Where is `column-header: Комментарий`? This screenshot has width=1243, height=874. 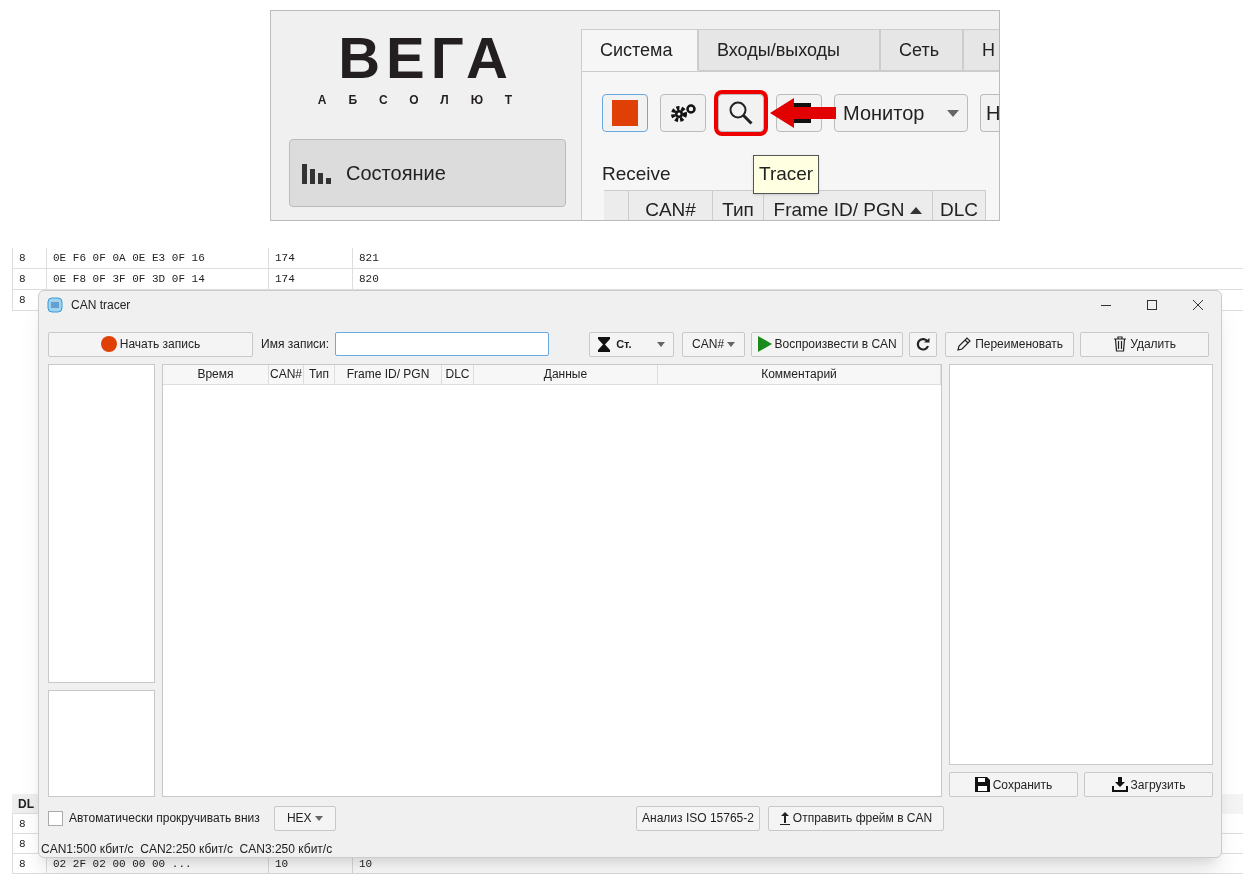 column-header: Комментарий is located at coordinates (799, 374).